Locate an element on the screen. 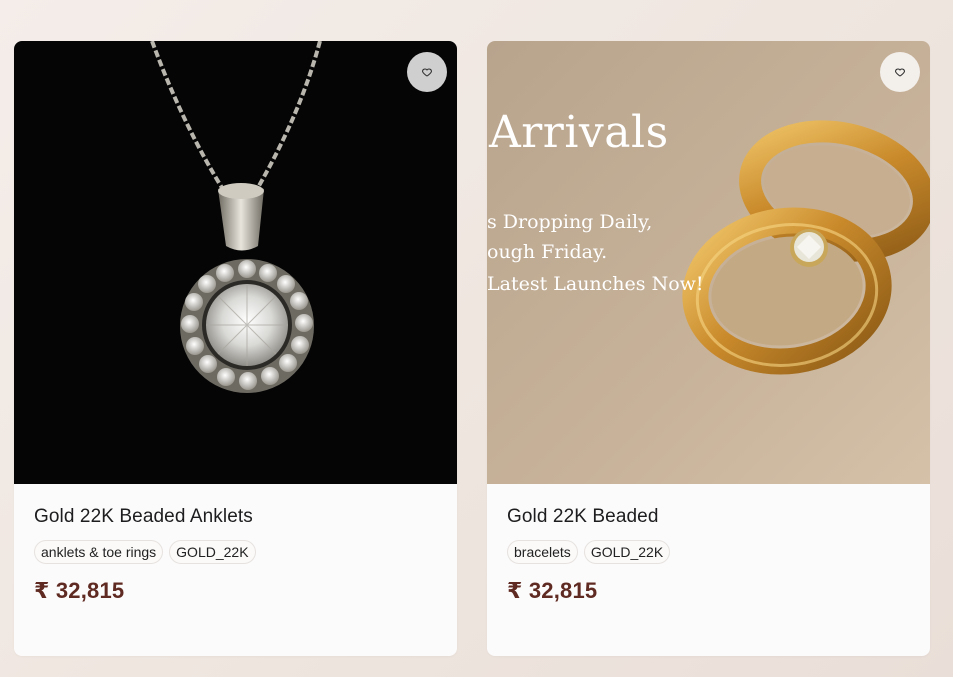  banner-line: s Dropping Daily, is located at coordinates (570, 222).